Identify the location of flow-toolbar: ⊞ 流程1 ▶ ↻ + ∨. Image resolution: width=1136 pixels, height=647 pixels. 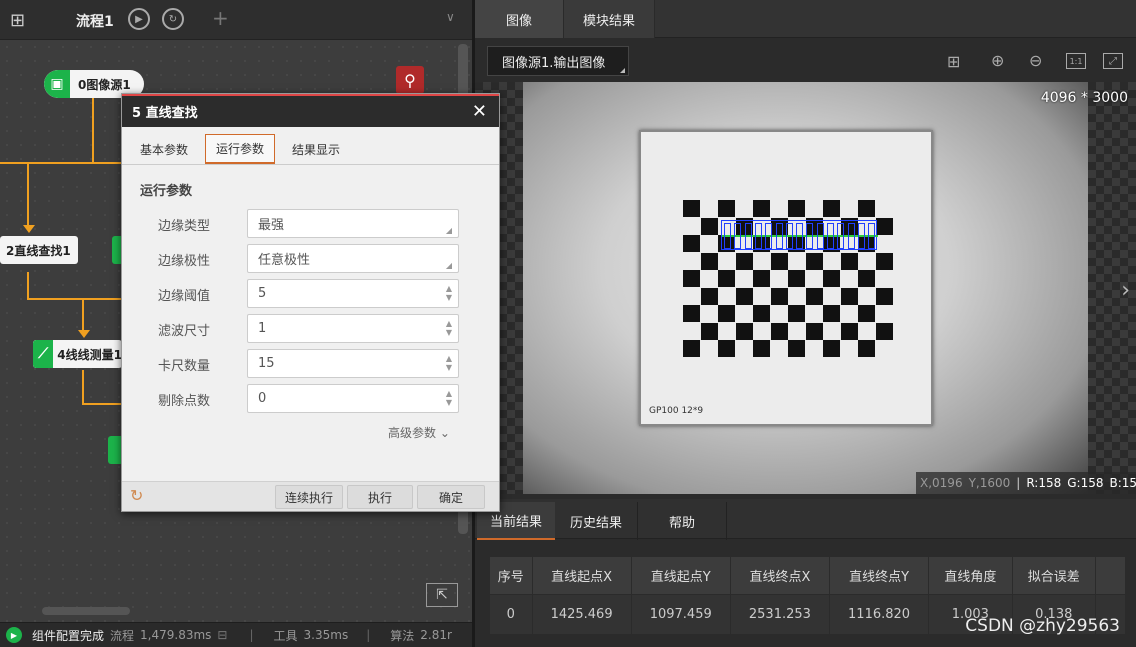
(236, 20).